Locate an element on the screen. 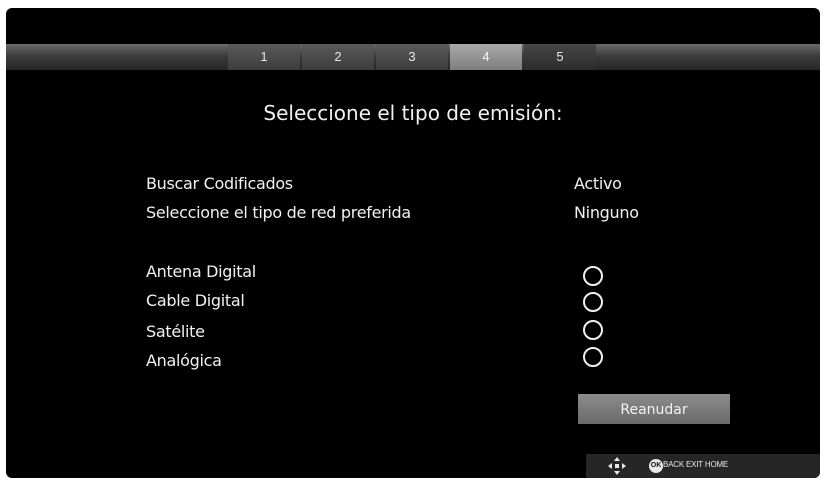  step-5: 5 is located at coordinates (560, 57).